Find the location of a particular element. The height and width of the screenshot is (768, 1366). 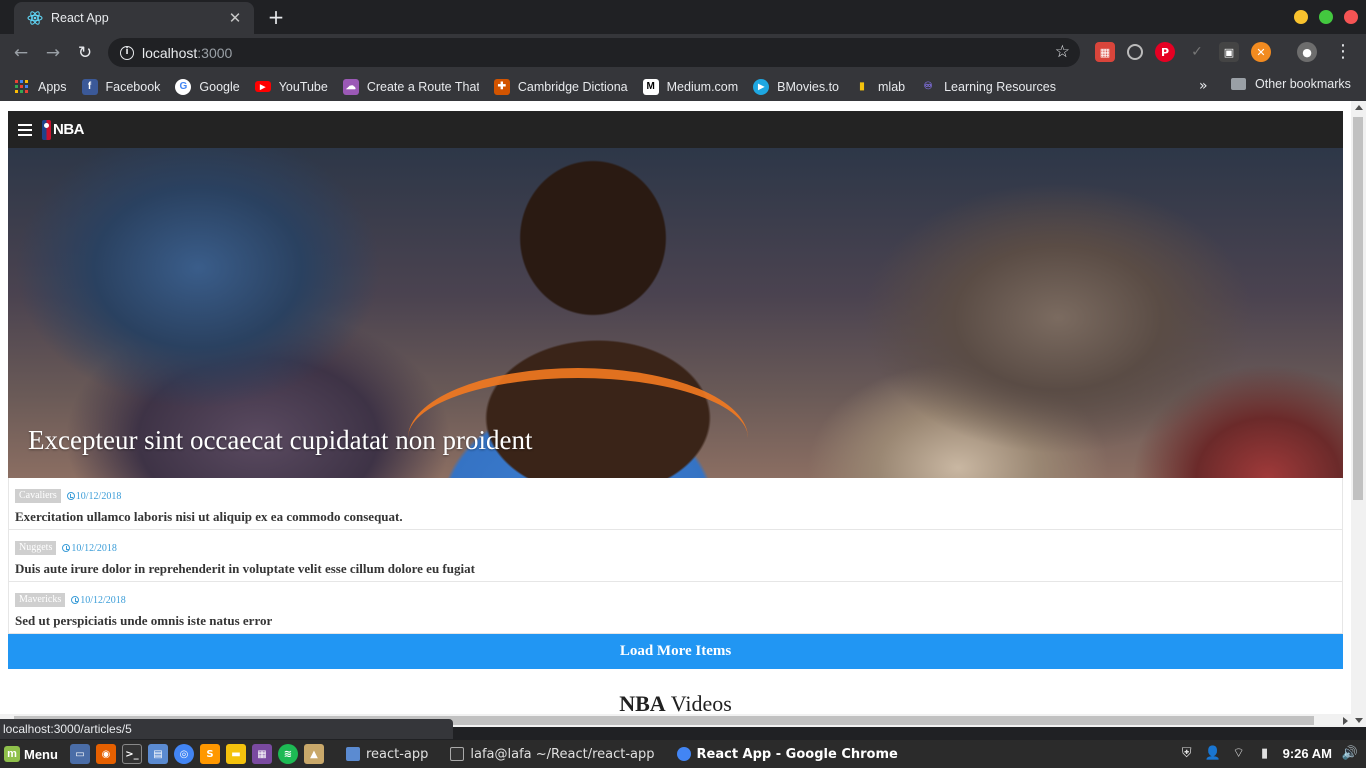

bookmark-cambridge: ✚ Cambridge Dictiona is located at coordinates (560, 86).